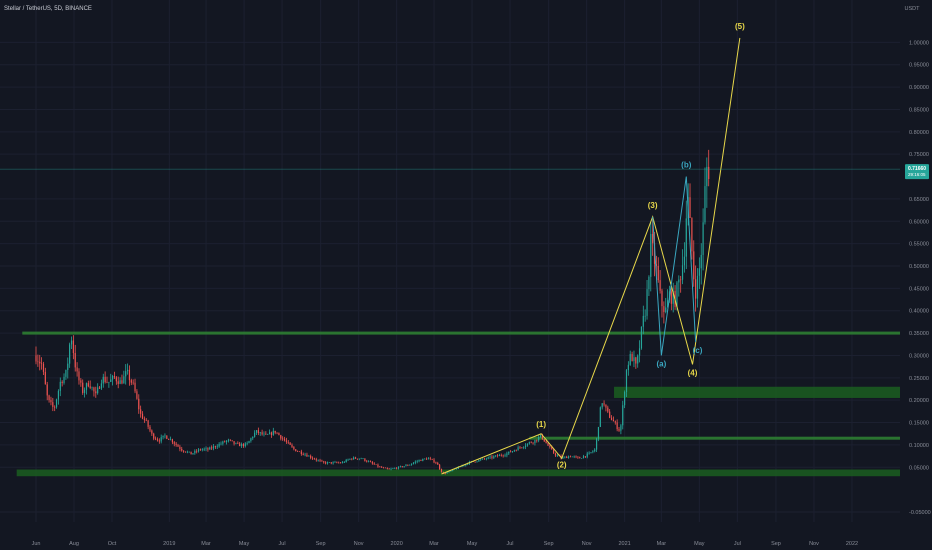 This screenshot has height=550, width=932. What do you see at coordinates (624, 544) in the screenshot?
I see `x-tick-label: 2021` at bounding box center [624, 544].